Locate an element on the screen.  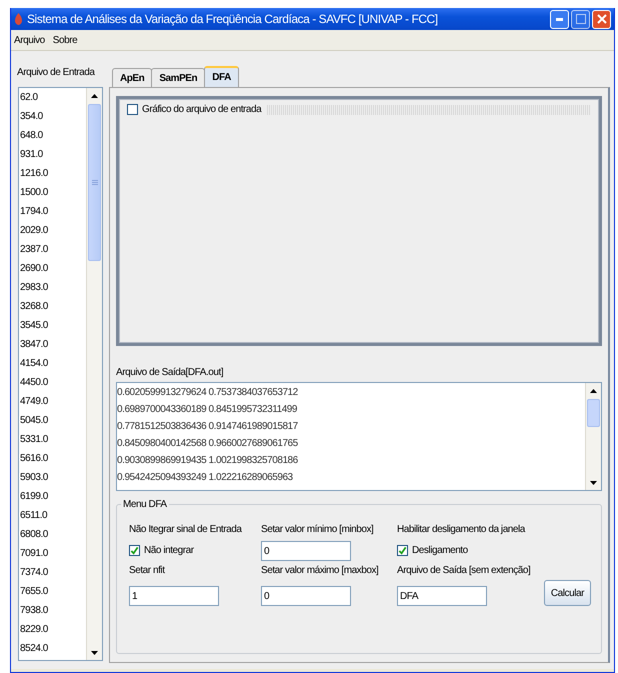
field-label: Setar valor máximo [maxbox] is located at coordinates (320, 570).